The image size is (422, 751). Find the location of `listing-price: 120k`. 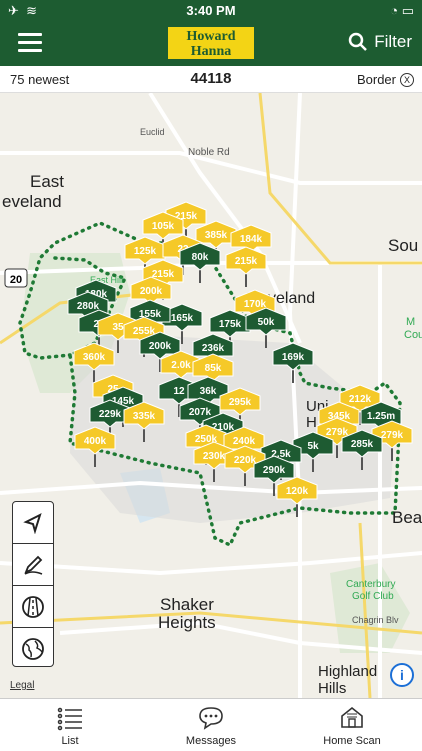

listing-price: 120k is located at coordinates (297, 491).